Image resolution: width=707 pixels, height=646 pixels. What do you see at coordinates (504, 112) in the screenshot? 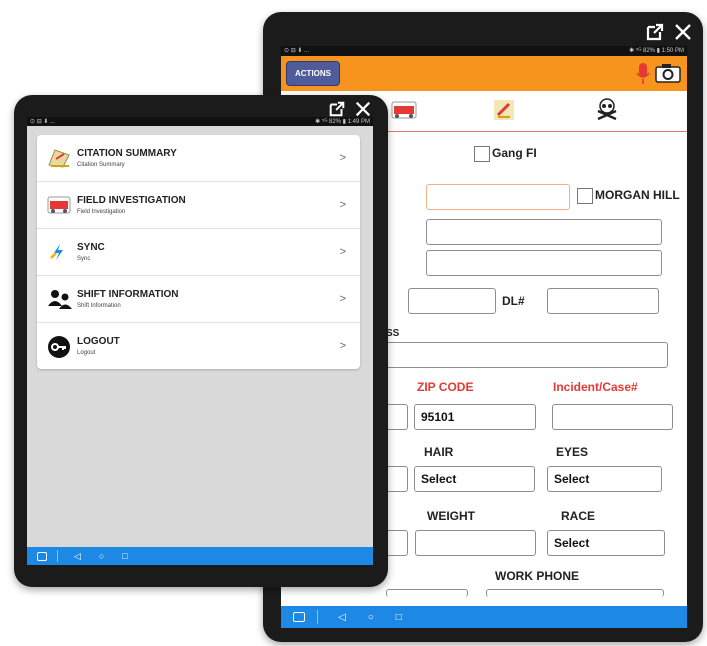
I see `citation-tab-icon` at bounding box center [504, 112].